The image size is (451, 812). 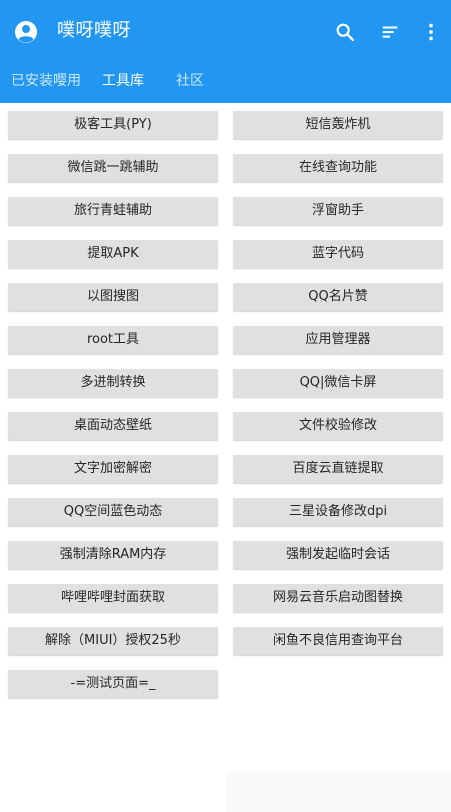 I want to click on tool-button-qq-card-likes: QQ名片赞, so click(x=338, y=297).